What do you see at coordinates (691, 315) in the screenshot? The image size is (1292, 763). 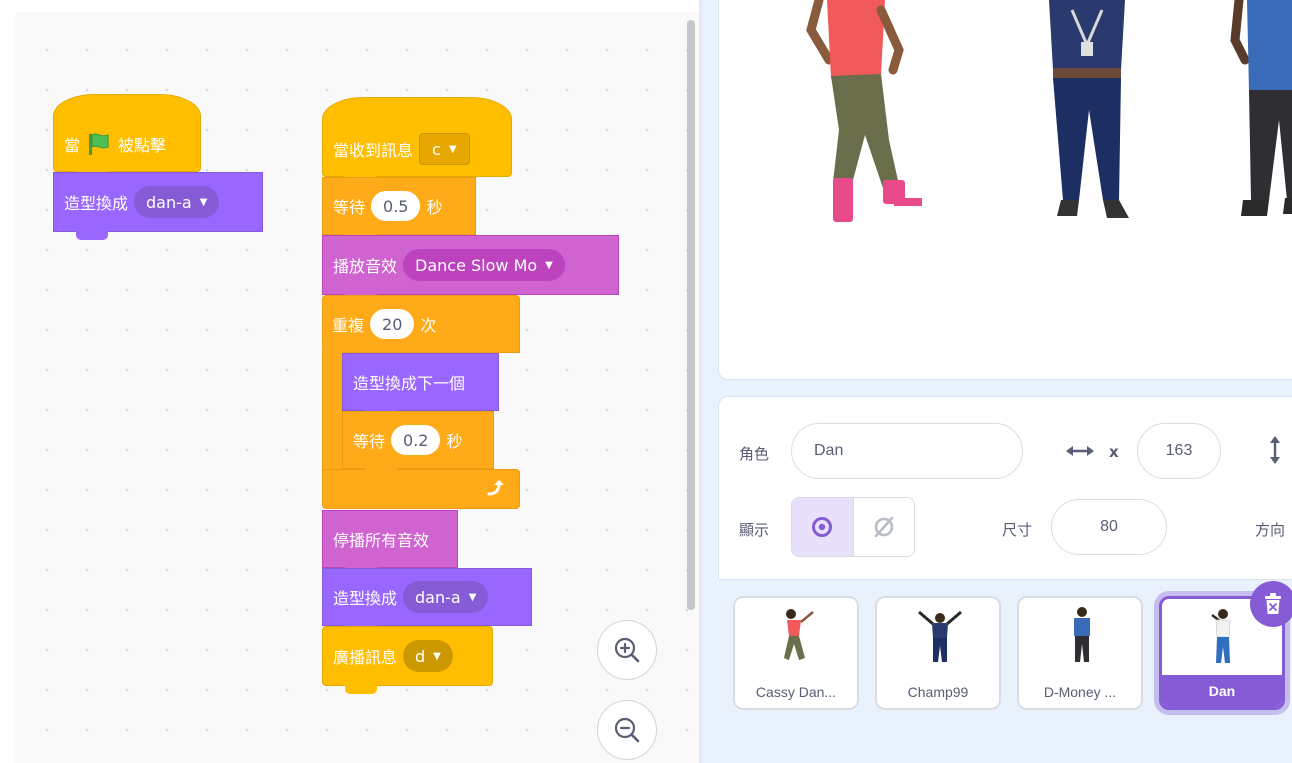 I see `code-area-scrollbar` at bounding box center [691, 315].